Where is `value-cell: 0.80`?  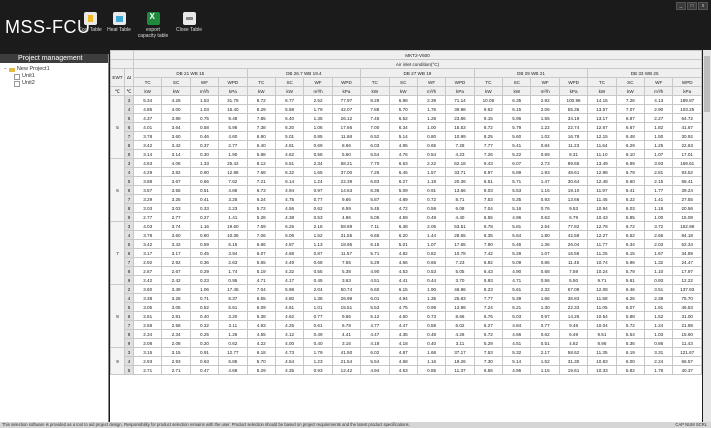 value-cell: 0.80 is located at coordinates (431, 136).